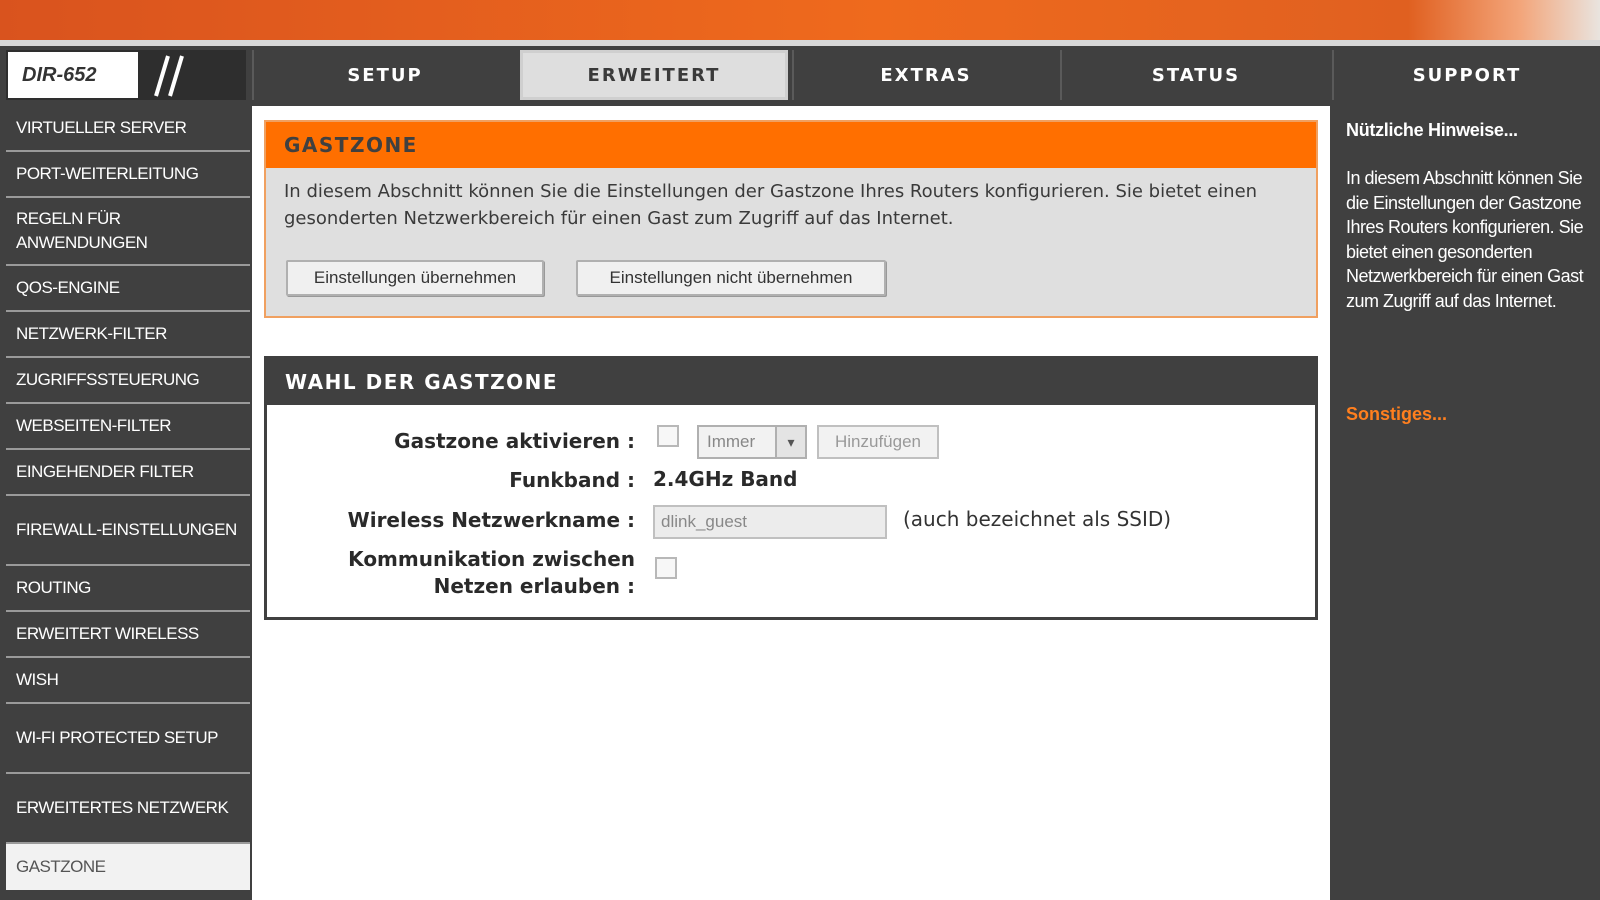  I want to click on sidebar-item-firewall-einstellungen: FIREWALL-EINSTELLUNGEN, so click(128, 531).